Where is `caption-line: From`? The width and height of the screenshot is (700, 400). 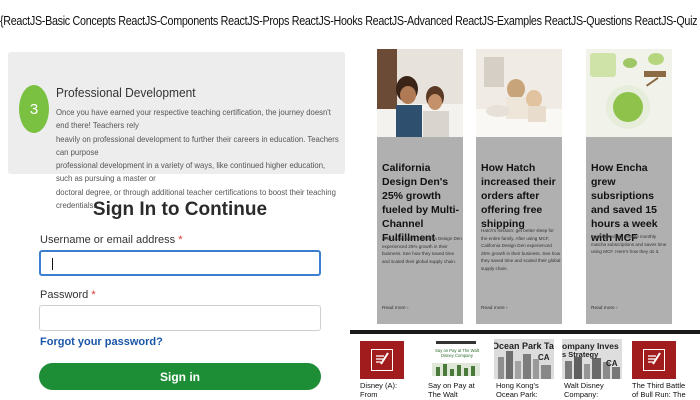
caption-line: From is located at coordinates (369, 394).